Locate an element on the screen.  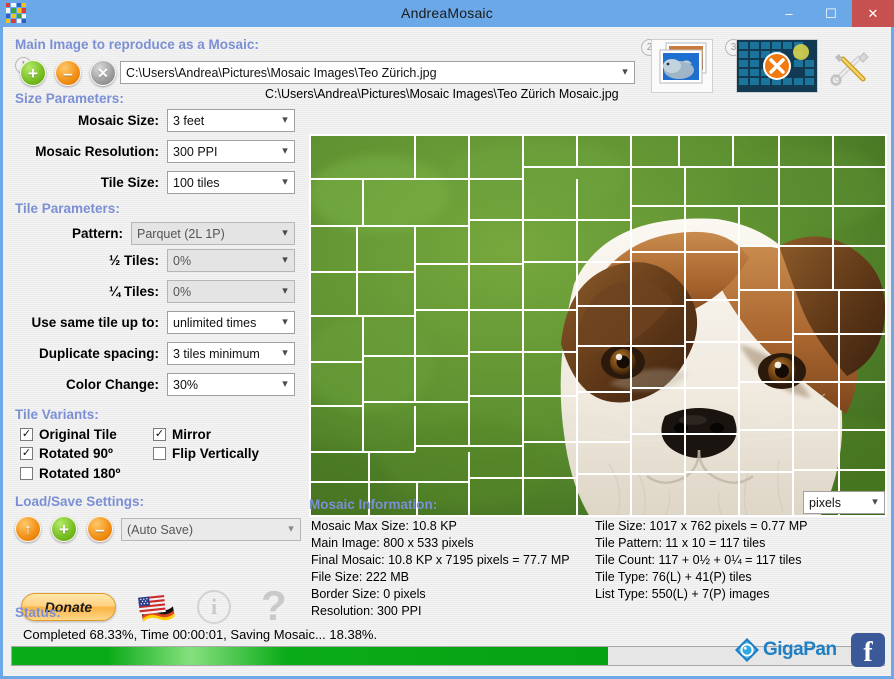
settings-profile-value: (Auto Save) is located at coordinates (160, 529).